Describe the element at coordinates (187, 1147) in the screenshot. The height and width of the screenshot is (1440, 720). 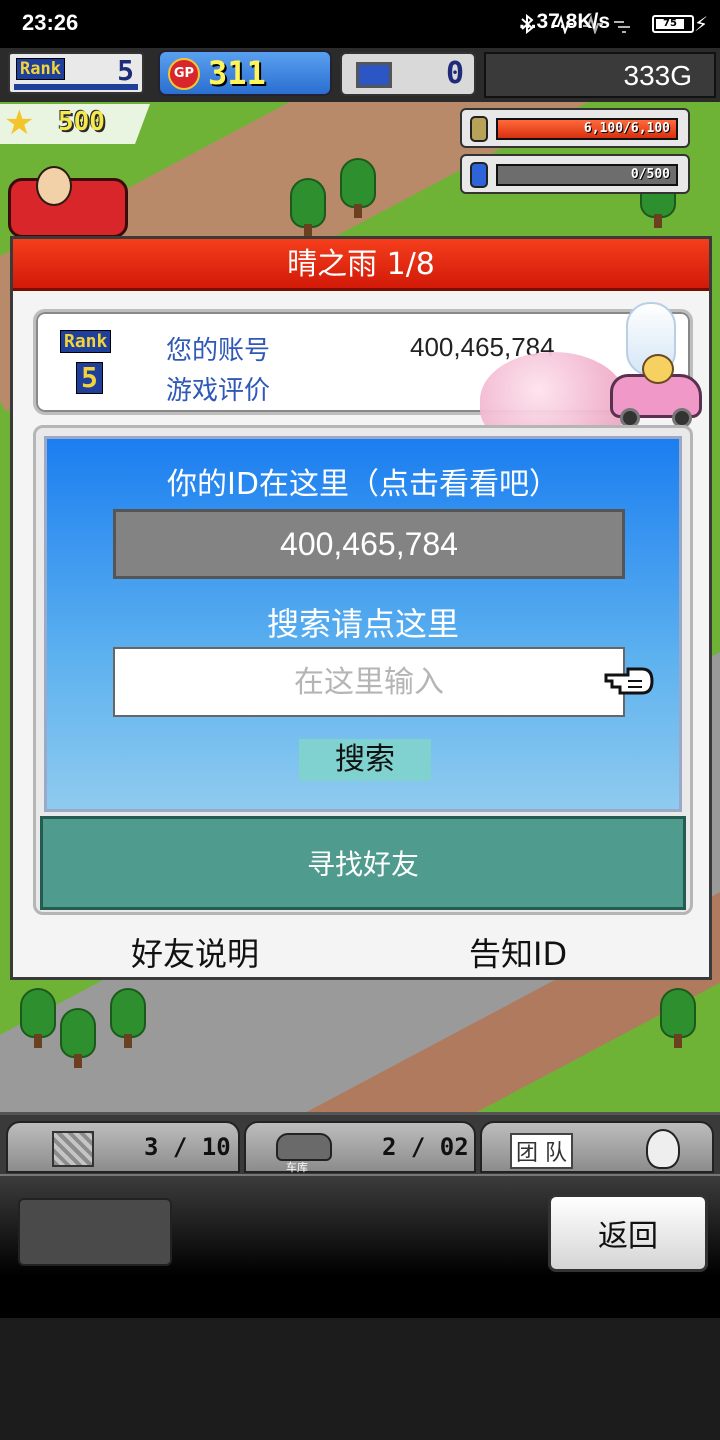
I see `items-count: 3 / 10` at that location.